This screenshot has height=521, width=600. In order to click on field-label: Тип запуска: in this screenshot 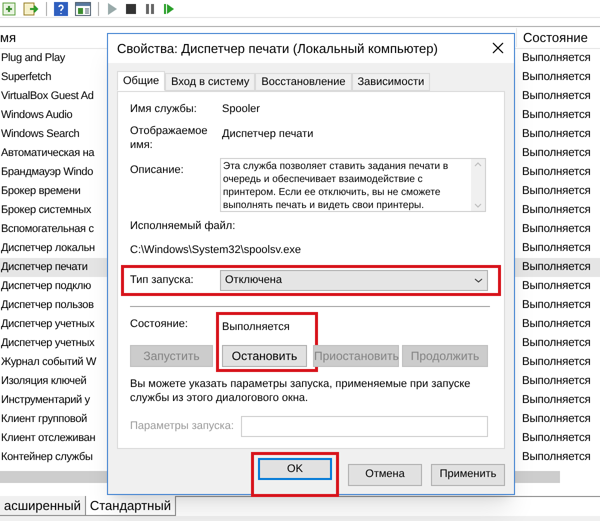, I will do `click(162, 280)`.